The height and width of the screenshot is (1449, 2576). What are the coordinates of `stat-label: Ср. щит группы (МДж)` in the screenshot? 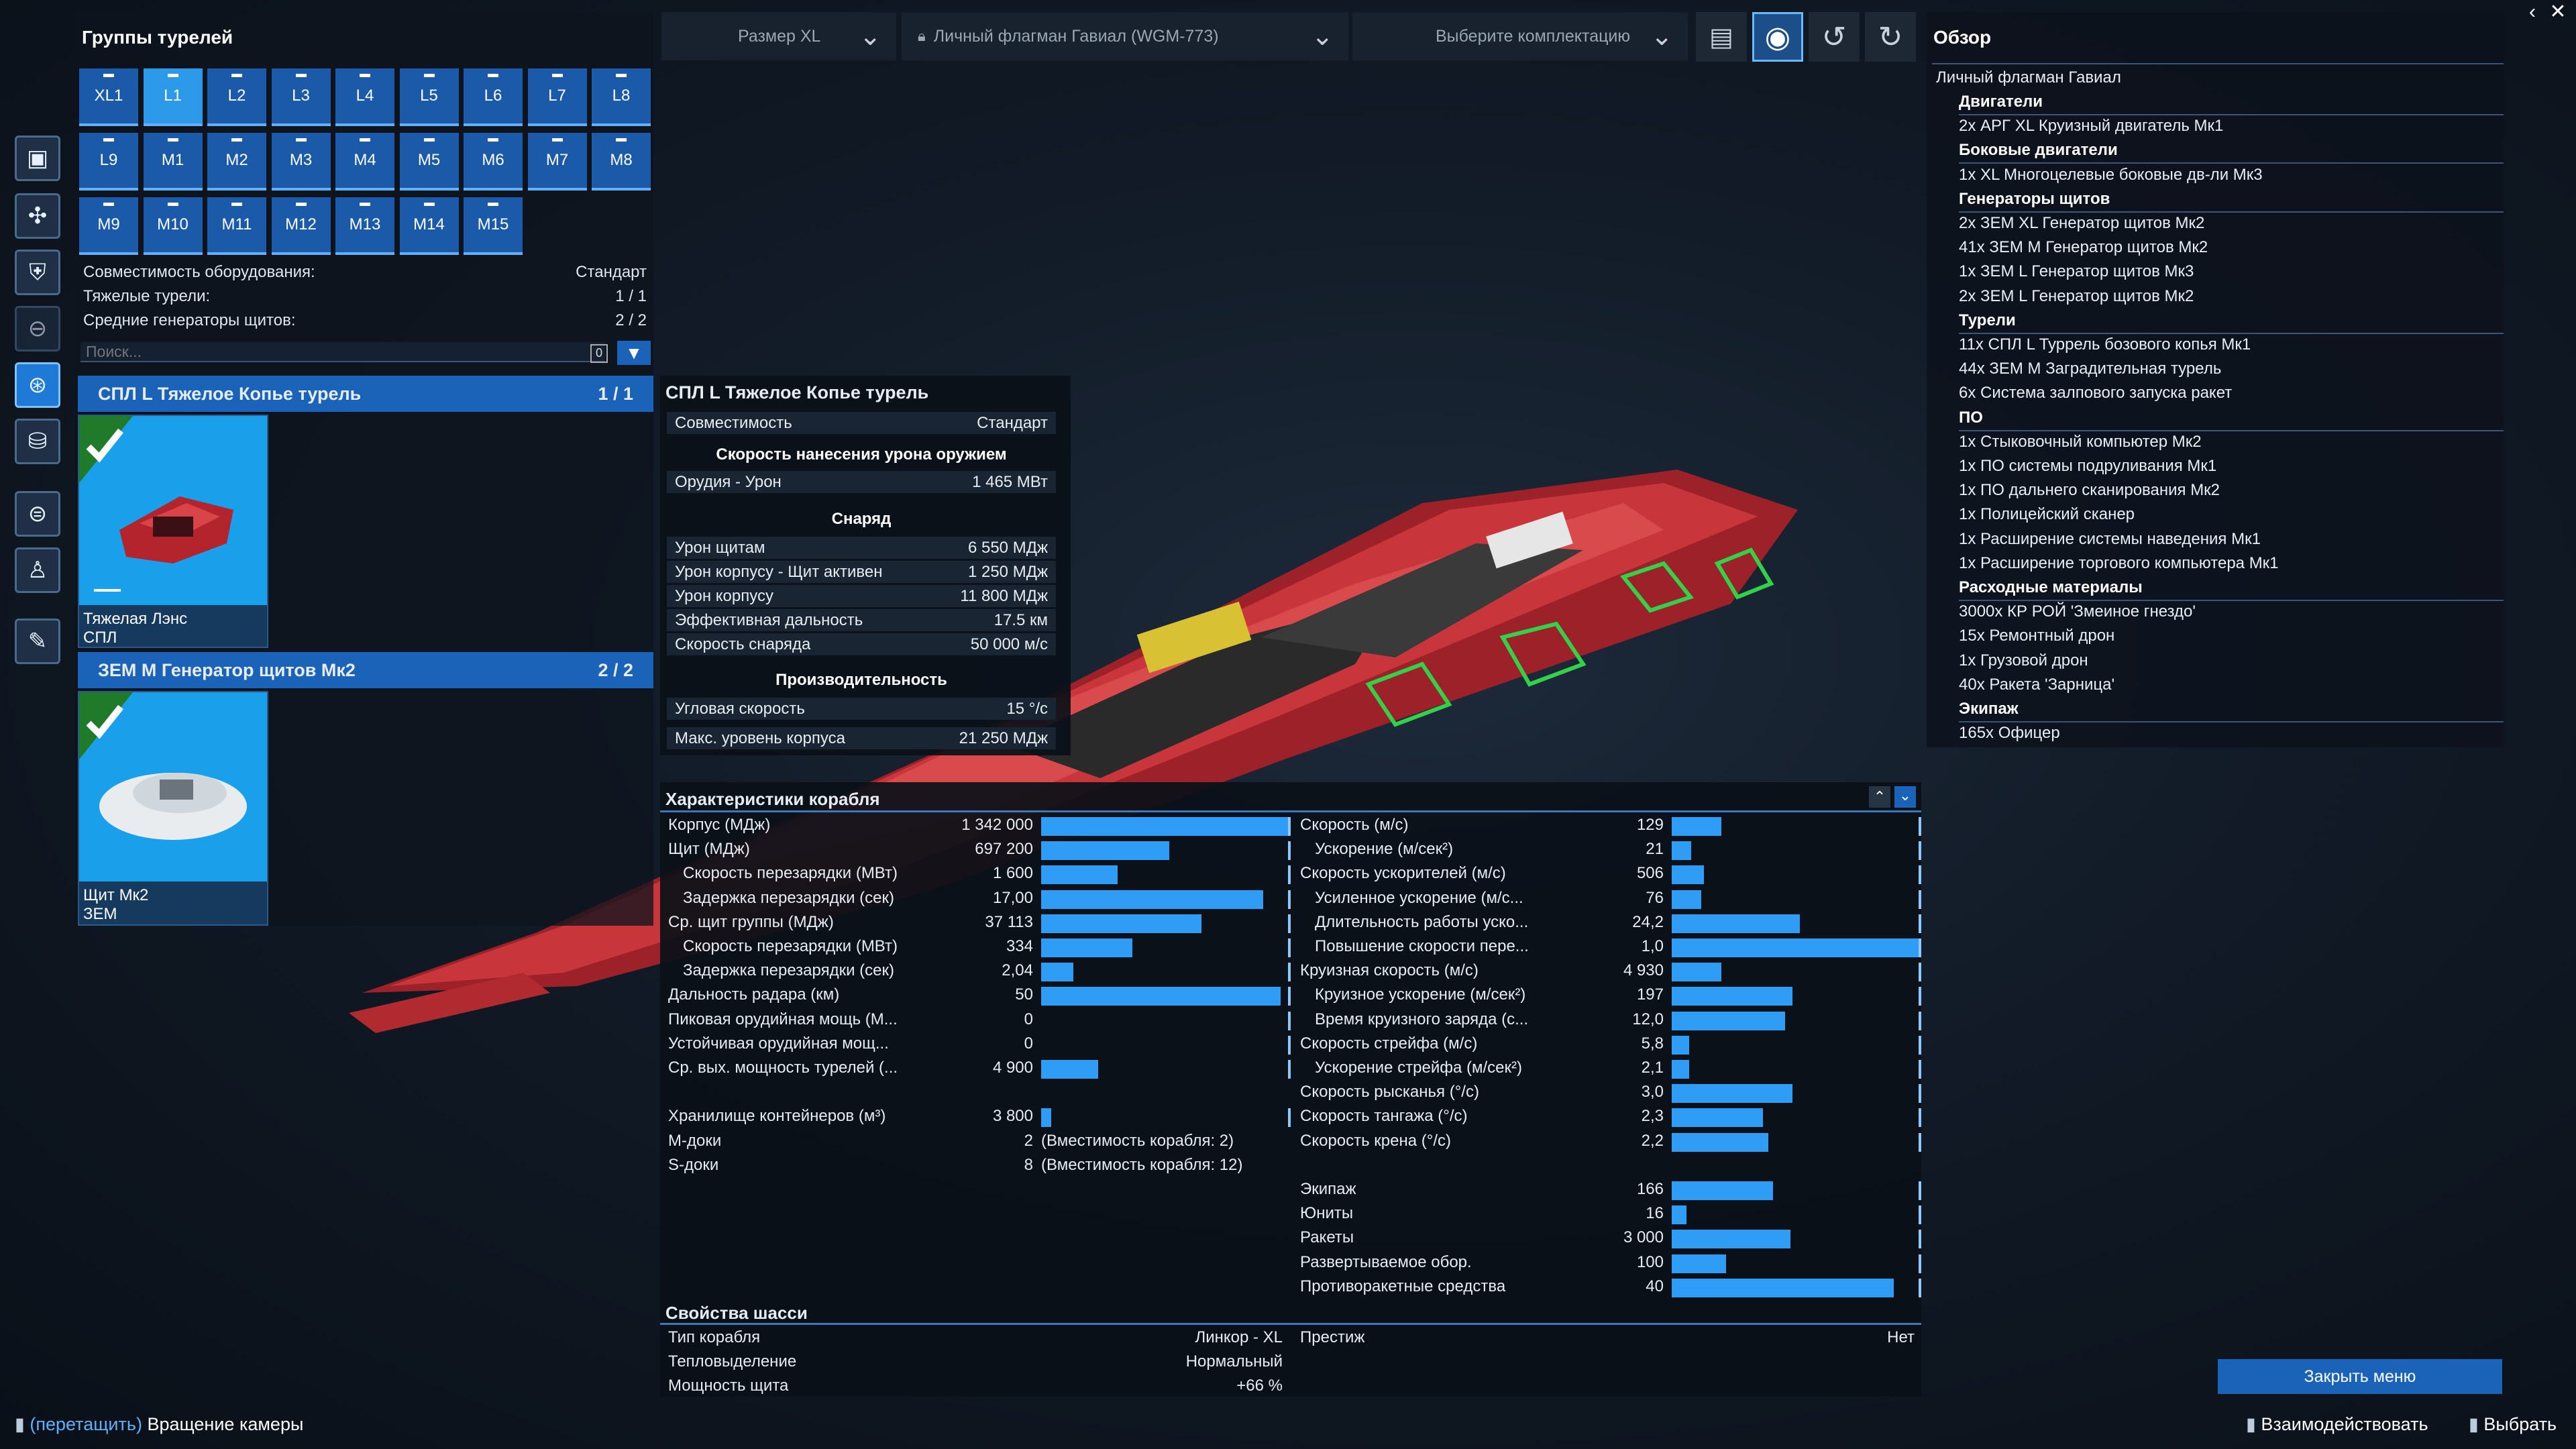 It's located at (751, 921).